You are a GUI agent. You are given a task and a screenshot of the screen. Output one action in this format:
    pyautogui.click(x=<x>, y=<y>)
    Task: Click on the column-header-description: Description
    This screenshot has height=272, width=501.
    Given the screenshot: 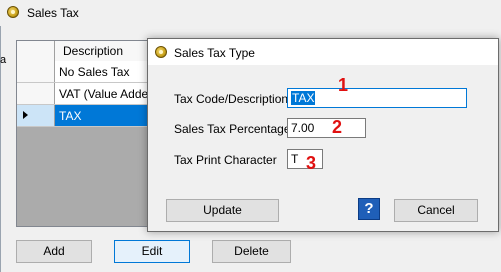 What is the action you would take?
    pyautogui.click(x=93, y=51)
    